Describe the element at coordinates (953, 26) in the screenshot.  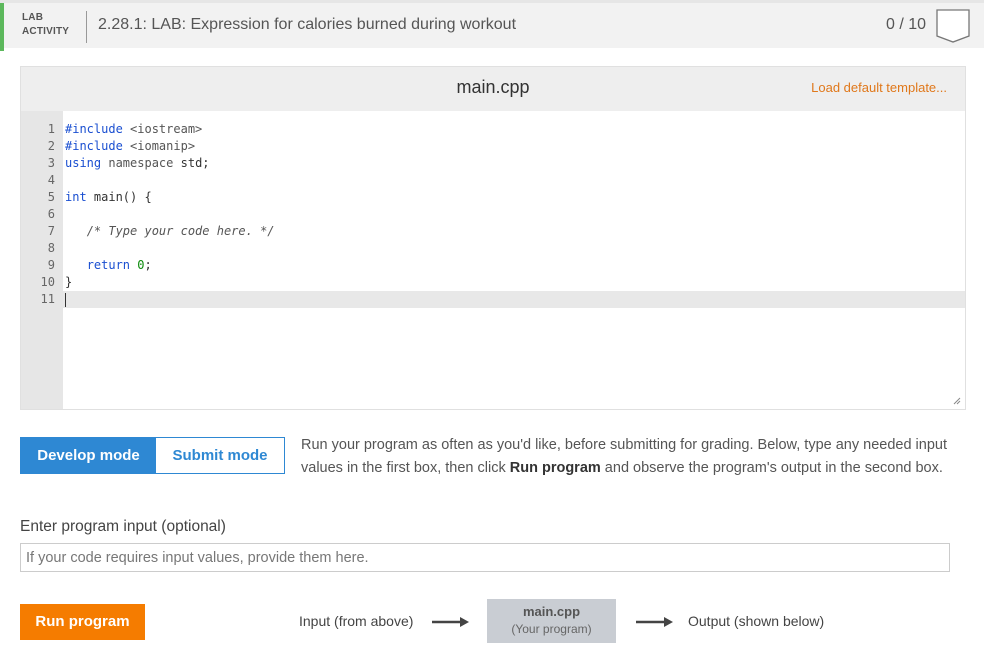
I see `score-badge-icon` at that location.